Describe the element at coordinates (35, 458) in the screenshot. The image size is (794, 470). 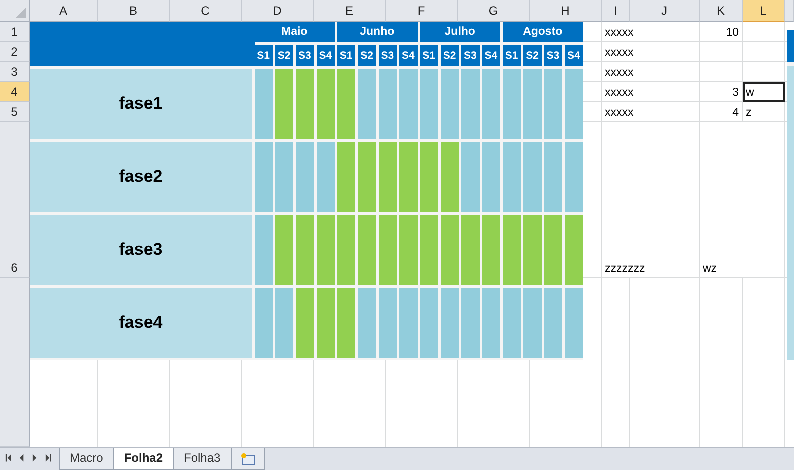
I see `next-sheet-icon` at that location.